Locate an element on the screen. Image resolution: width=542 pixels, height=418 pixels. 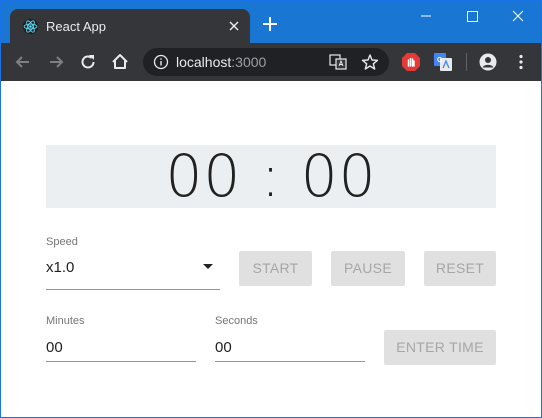
dropdown-arrow-icon is located at coordinates (208, 267).